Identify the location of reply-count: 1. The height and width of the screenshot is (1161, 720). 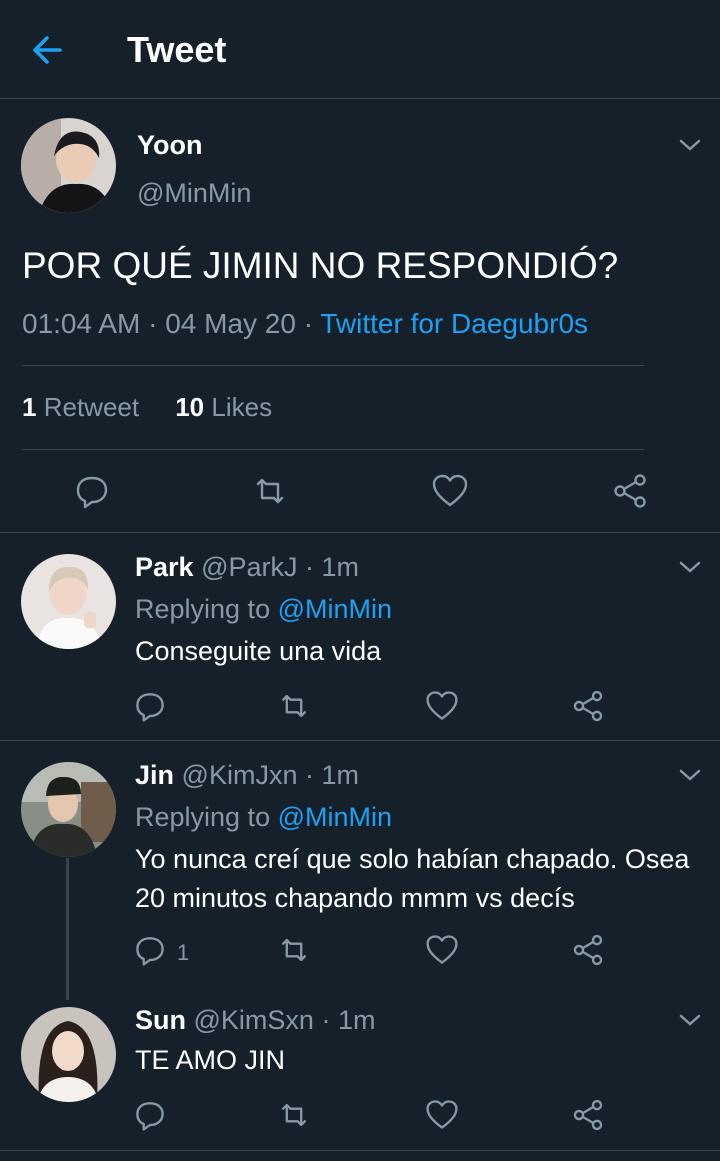
(183, 952).